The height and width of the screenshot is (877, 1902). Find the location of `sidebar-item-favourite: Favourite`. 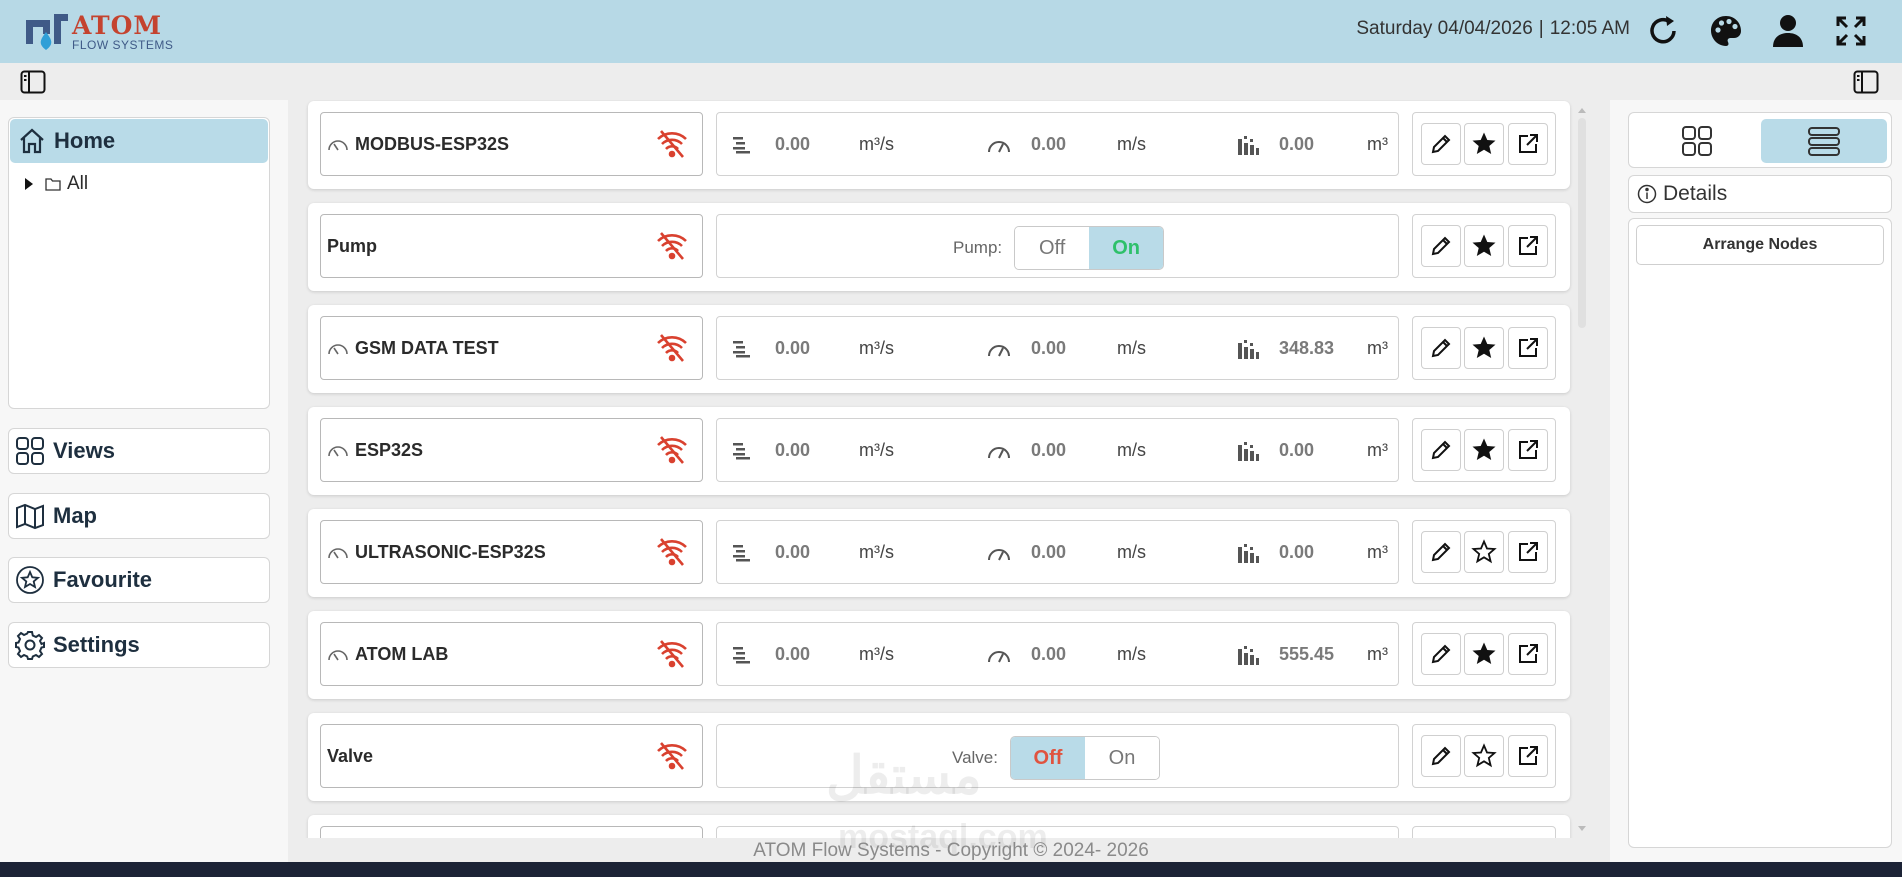

sidebar-item-favourite: Favourite is located at coordinates (139, 580).